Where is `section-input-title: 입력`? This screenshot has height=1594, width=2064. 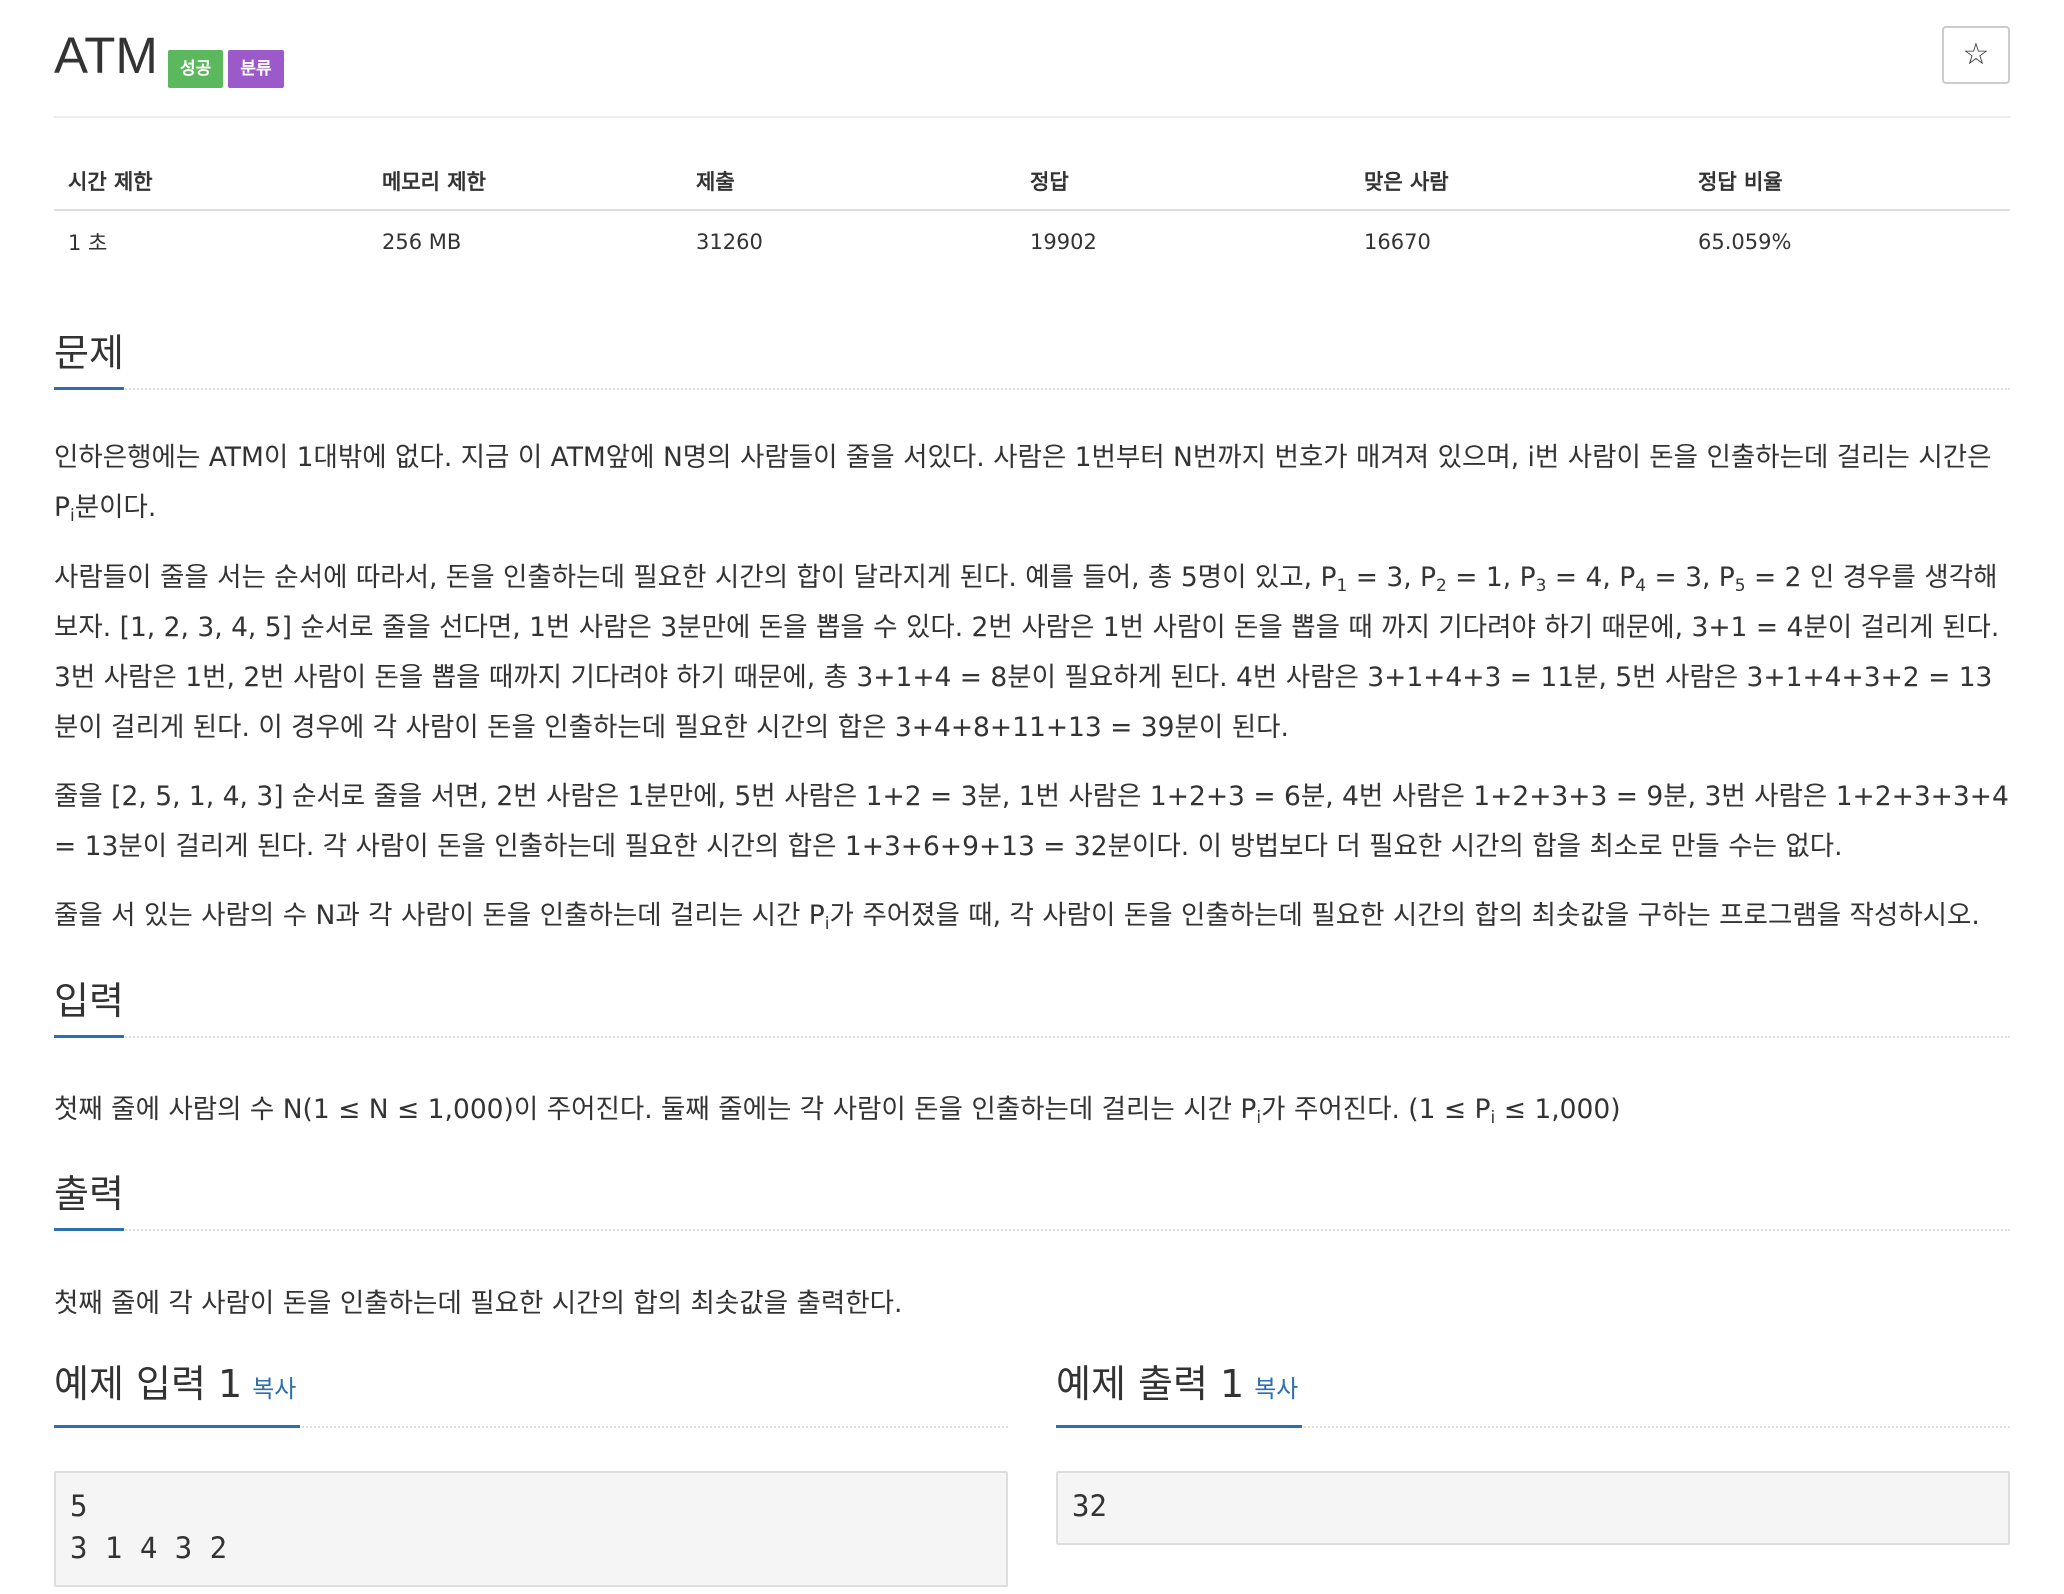
section-input-title: 입력 is located at coordinates (89, 1008).